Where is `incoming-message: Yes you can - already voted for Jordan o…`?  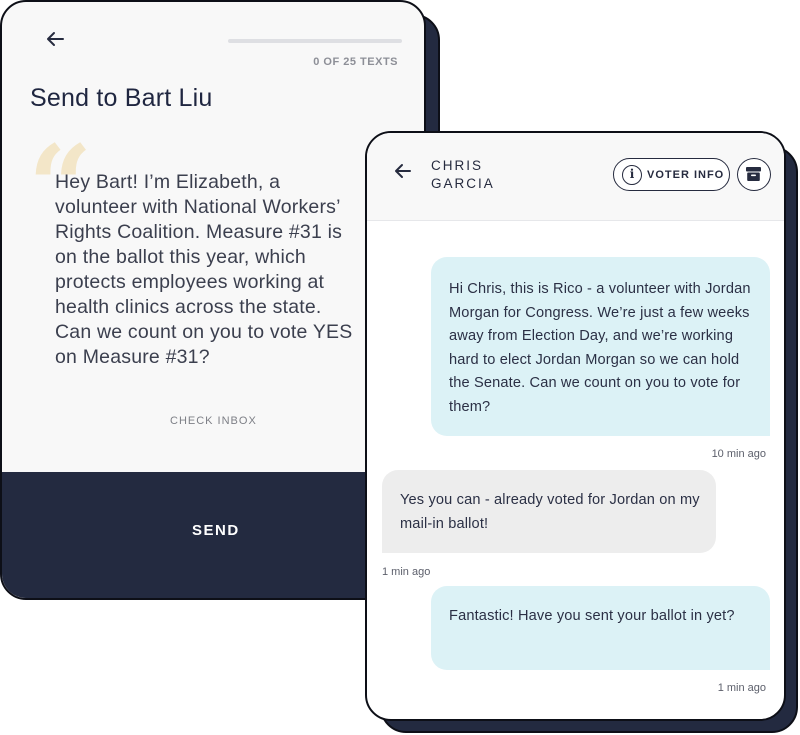
incoming-message: Yes you can - already voted for Jordan o… is located at coordinates (549, 511).